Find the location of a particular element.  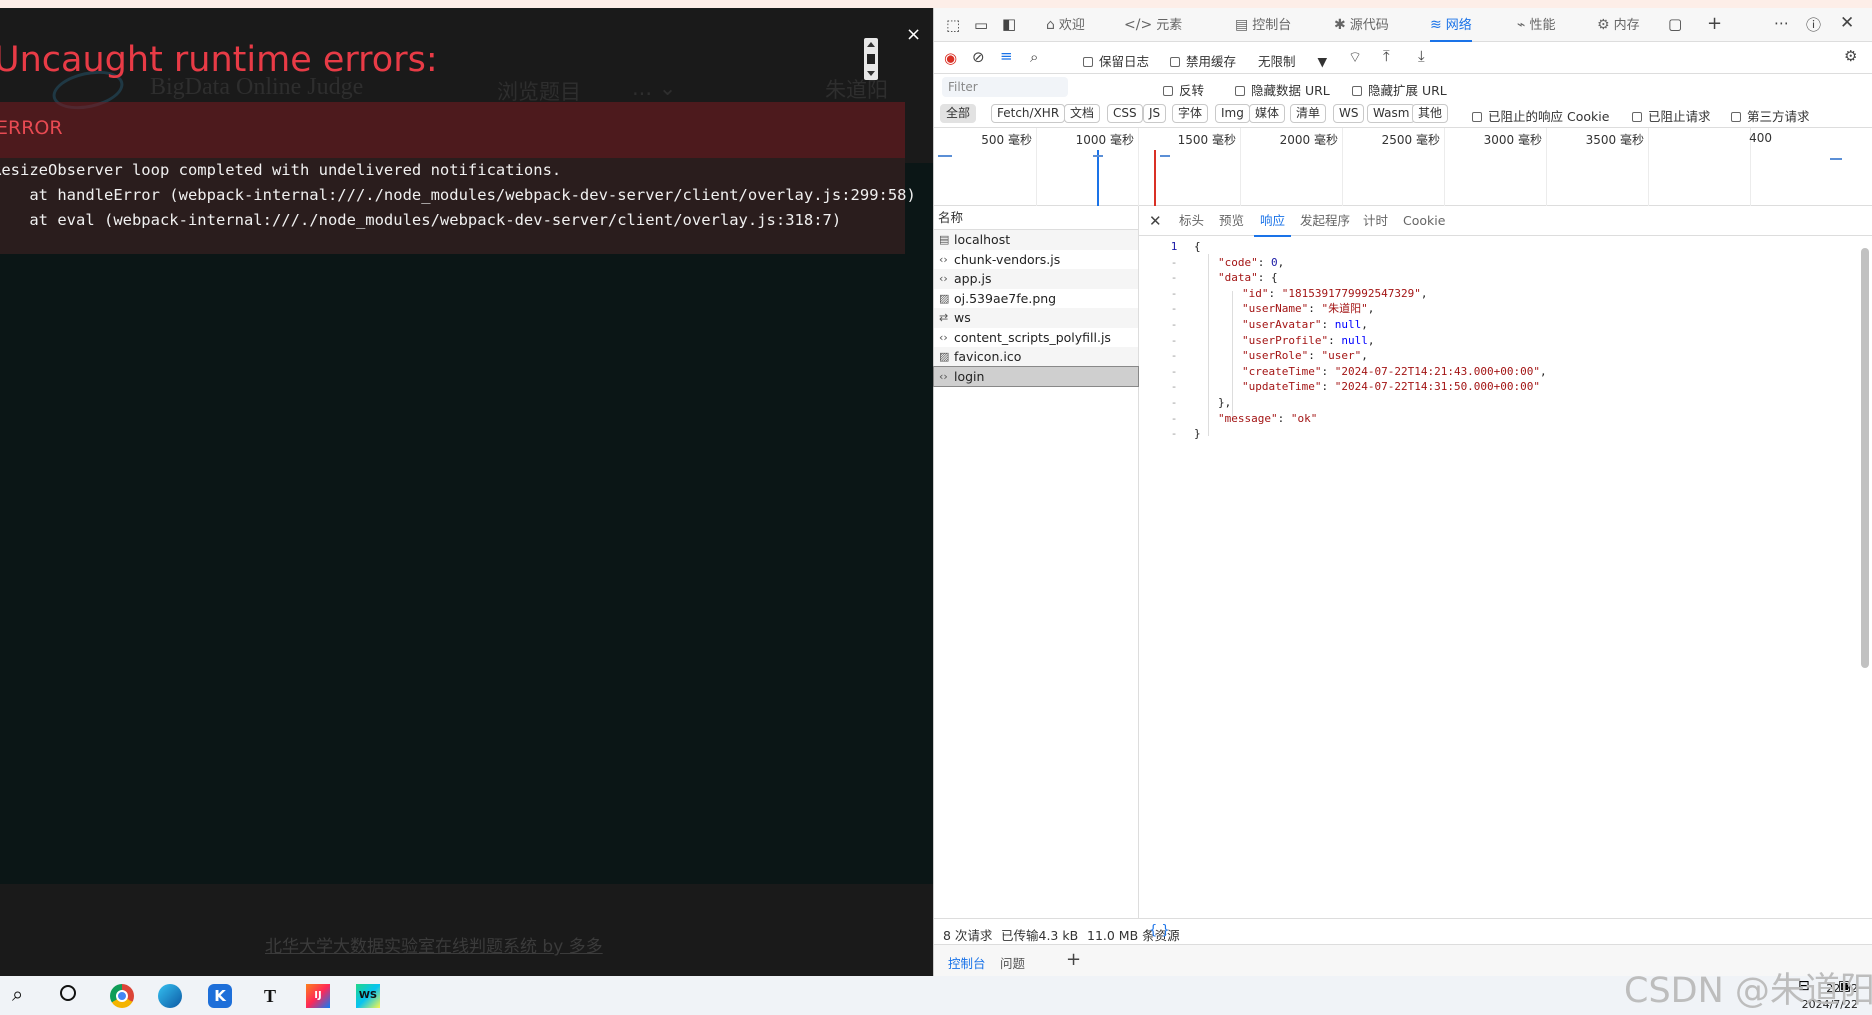

detail-tab: 响应 is located at coordinates (1272, 221).